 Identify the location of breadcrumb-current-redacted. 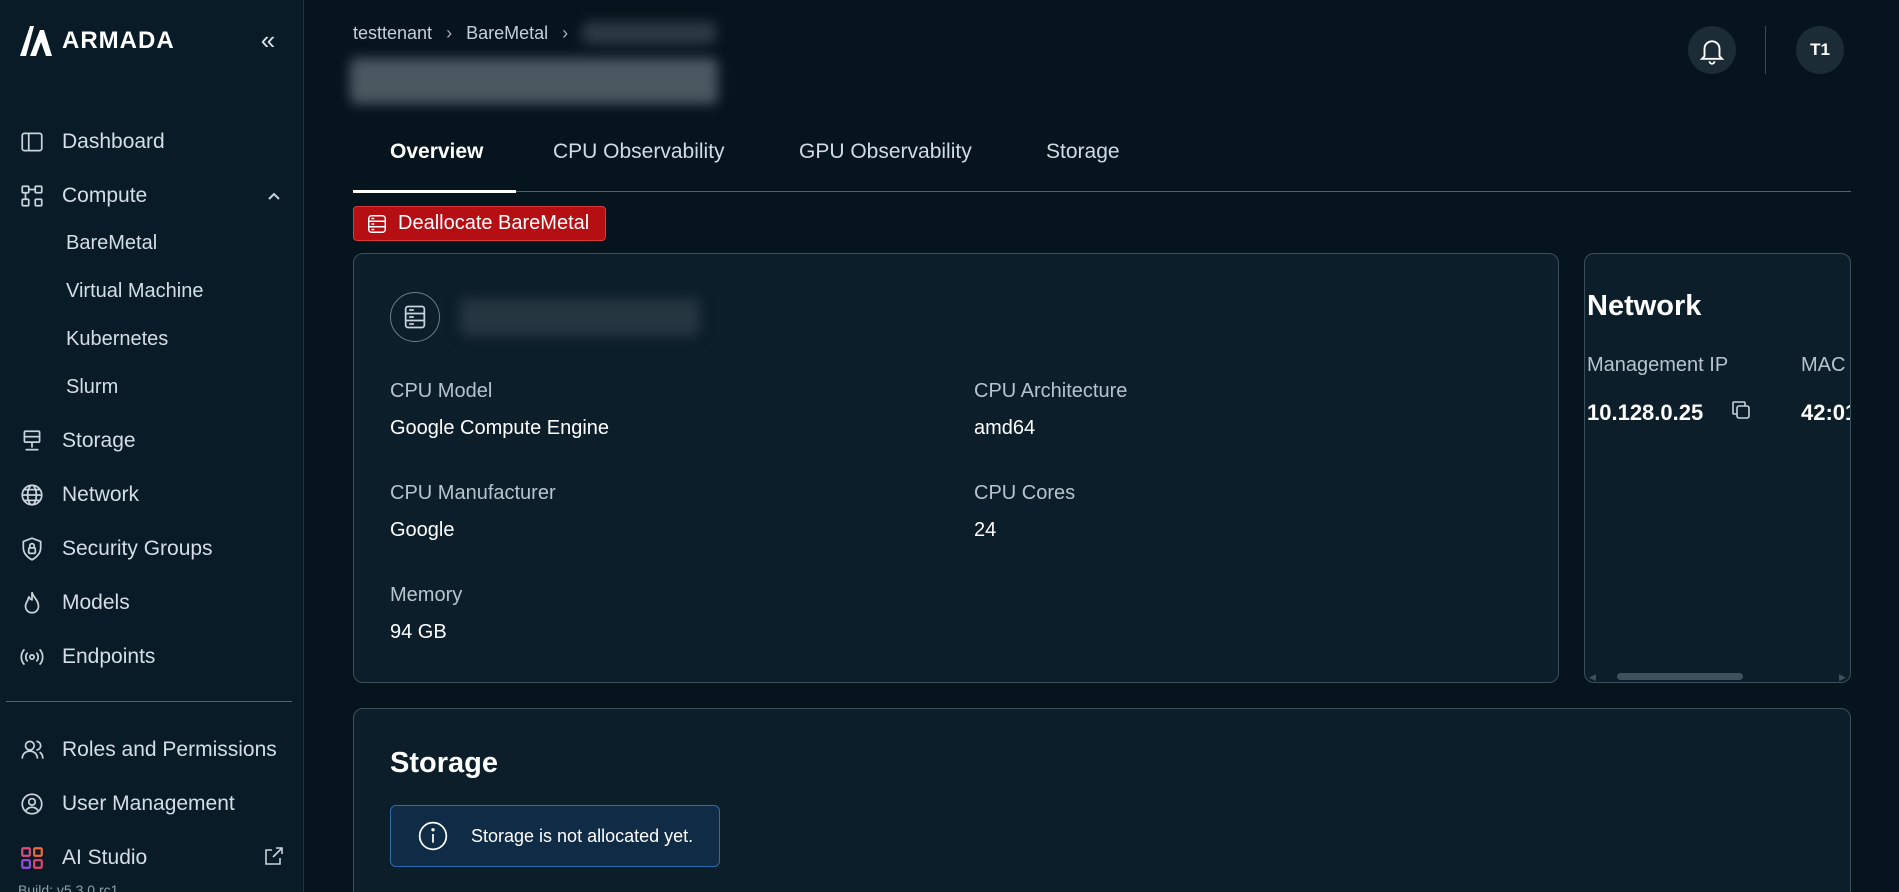
(649, 33).